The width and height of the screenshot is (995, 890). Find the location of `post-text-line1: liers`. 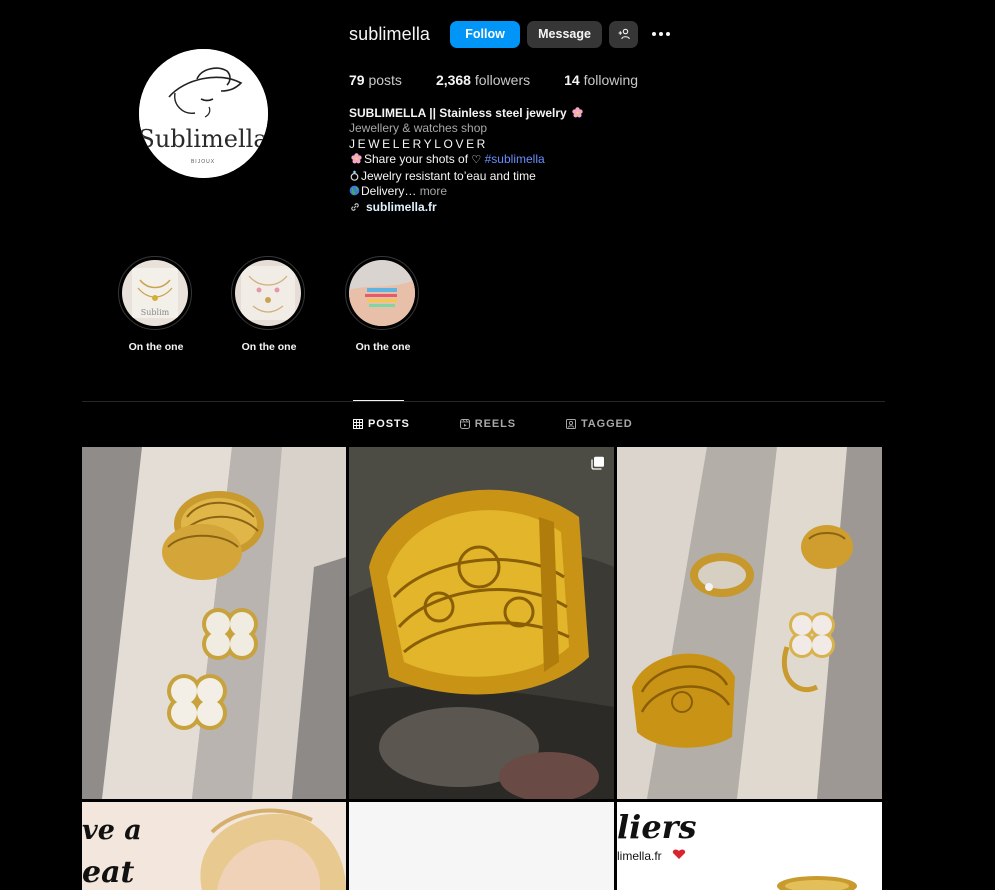

post-text-line1: liers is located at coordinates (657, 827).